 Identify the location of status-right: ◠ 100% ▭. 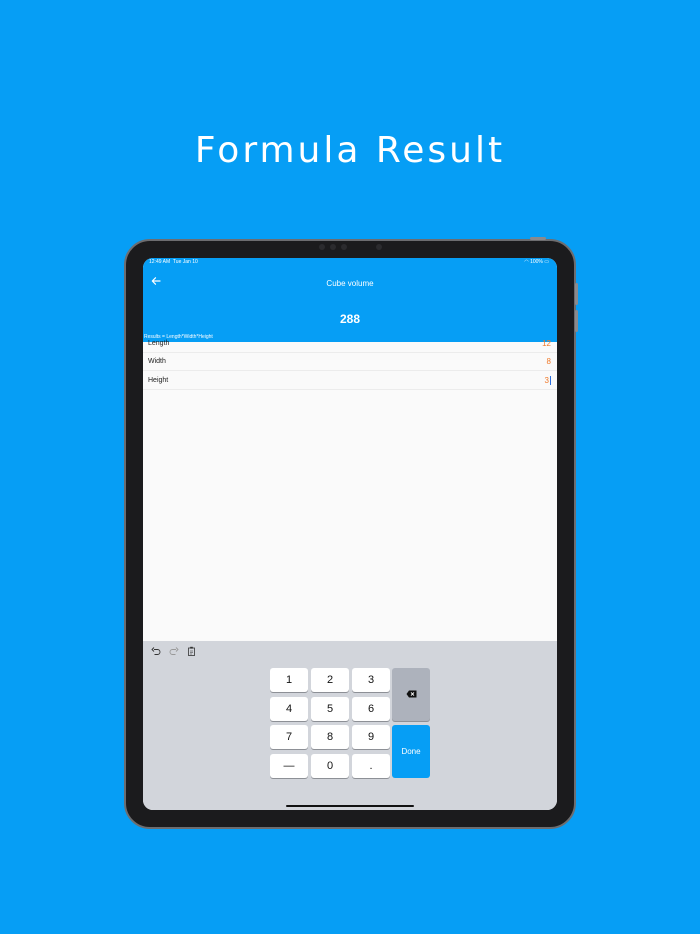
(536, 262).